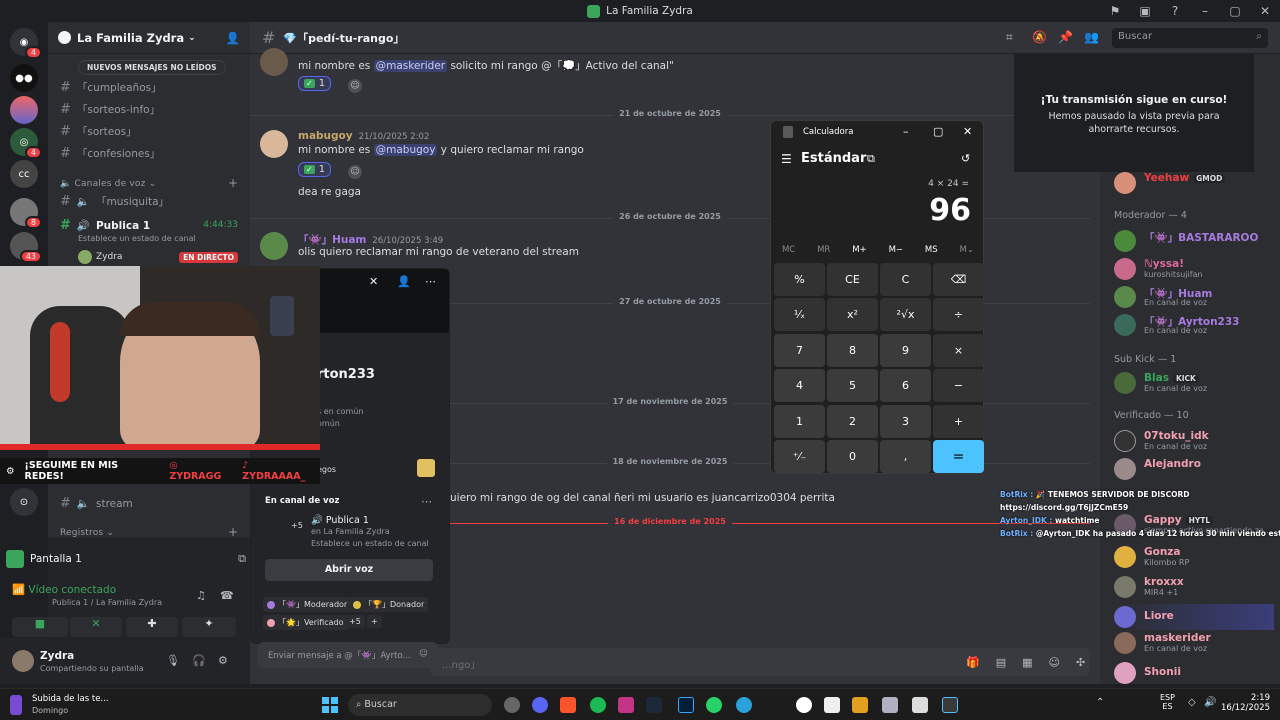  I want to click on threads-icon: ⌗, so click(1009, 37).